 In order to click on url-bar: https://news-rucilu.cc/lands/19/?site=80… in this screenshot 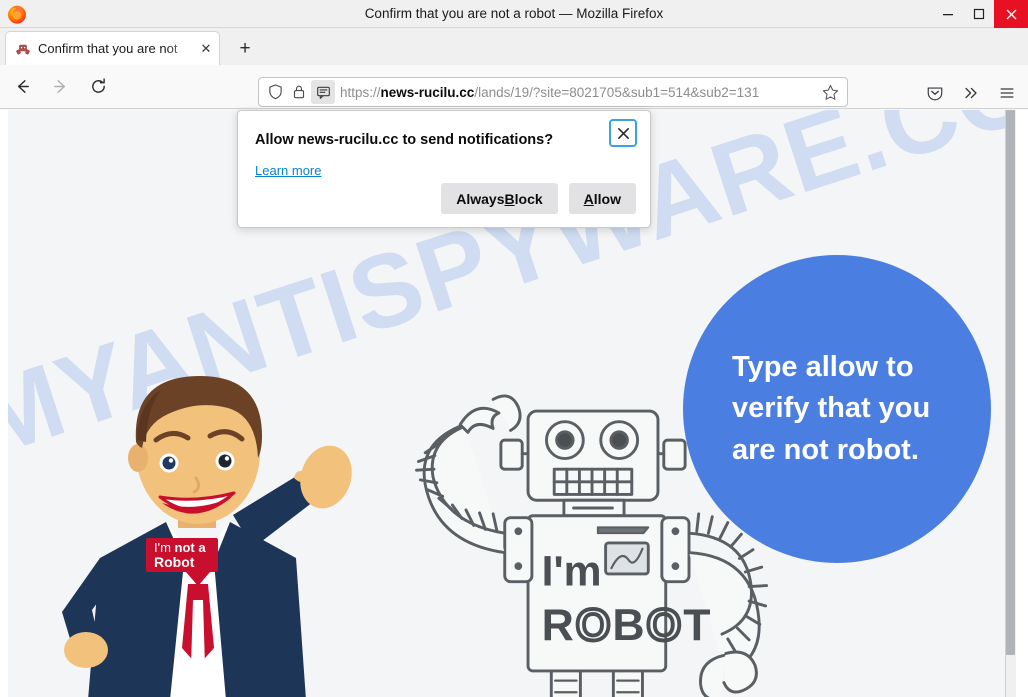, I will do `click(553, 92)`.